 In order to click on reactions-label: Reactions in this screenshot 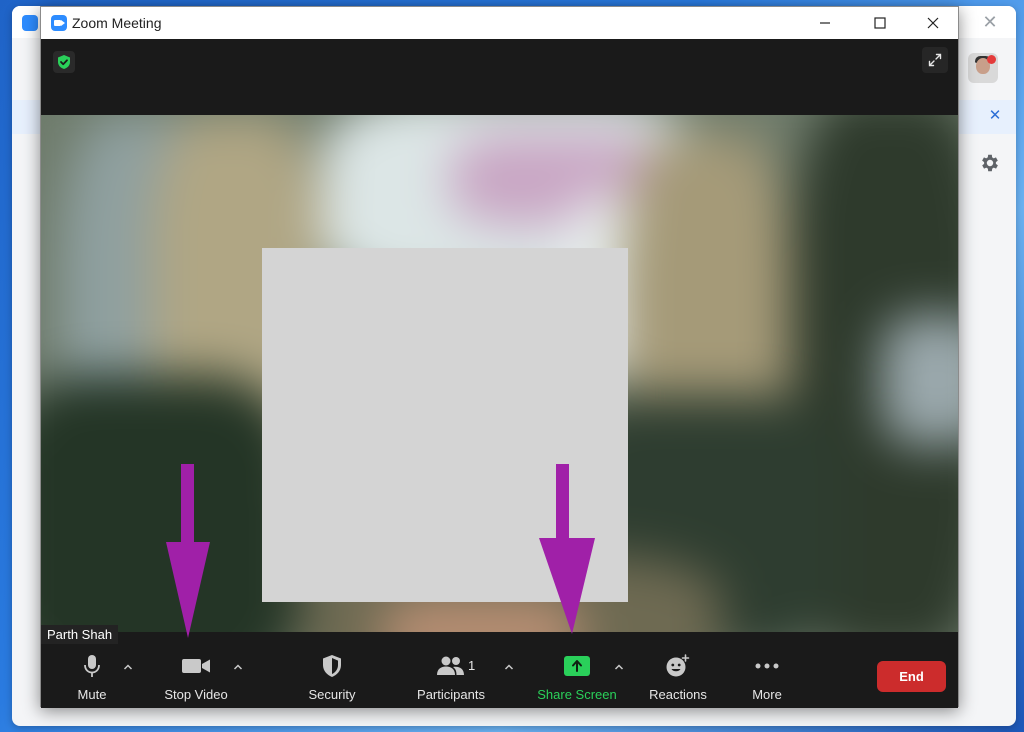, I will do `click(678, 694)`.